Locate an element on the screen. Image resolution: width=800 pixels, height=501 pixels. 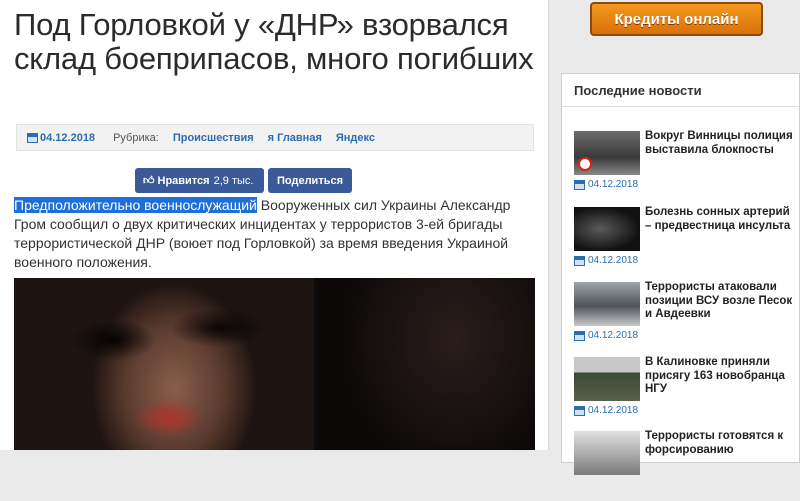
selected-text: Предположительно военнослужащий is located at coordinates (135, 205).